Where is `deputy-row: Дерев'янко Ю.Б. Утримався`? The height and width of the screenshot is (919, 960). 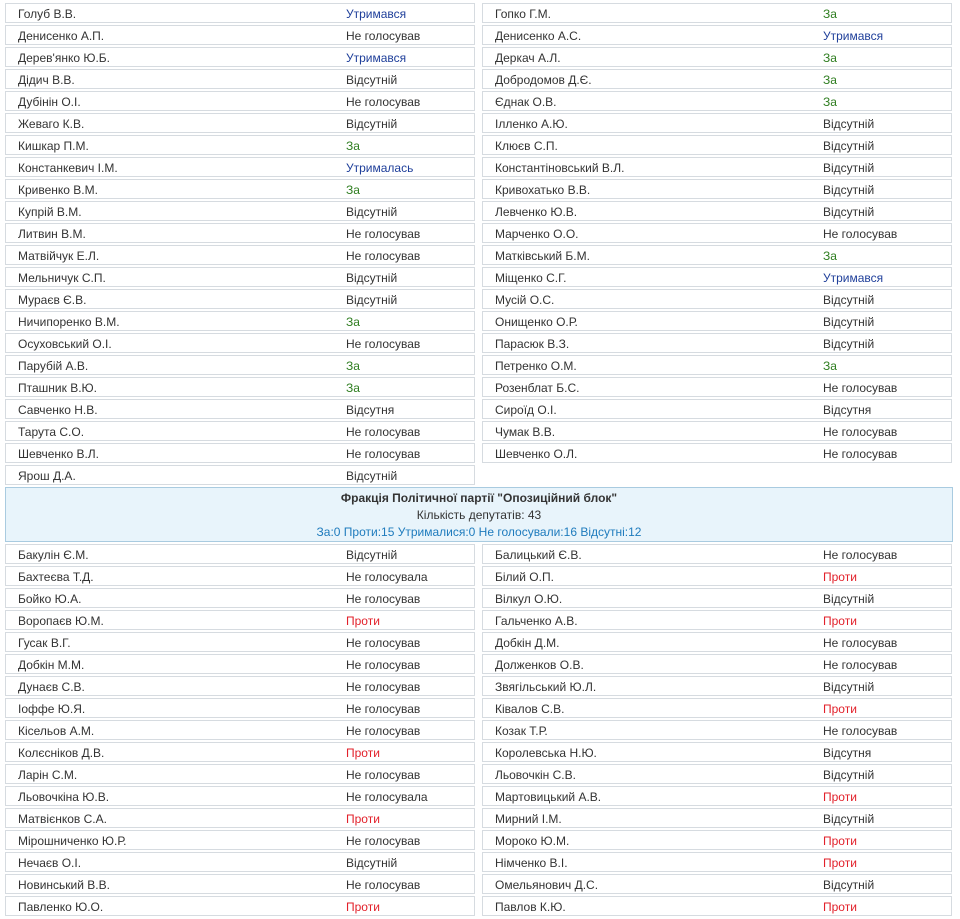 deputy-row: Дерев'янко Ю.Б. Утримався is located at coordinates (240, 57).